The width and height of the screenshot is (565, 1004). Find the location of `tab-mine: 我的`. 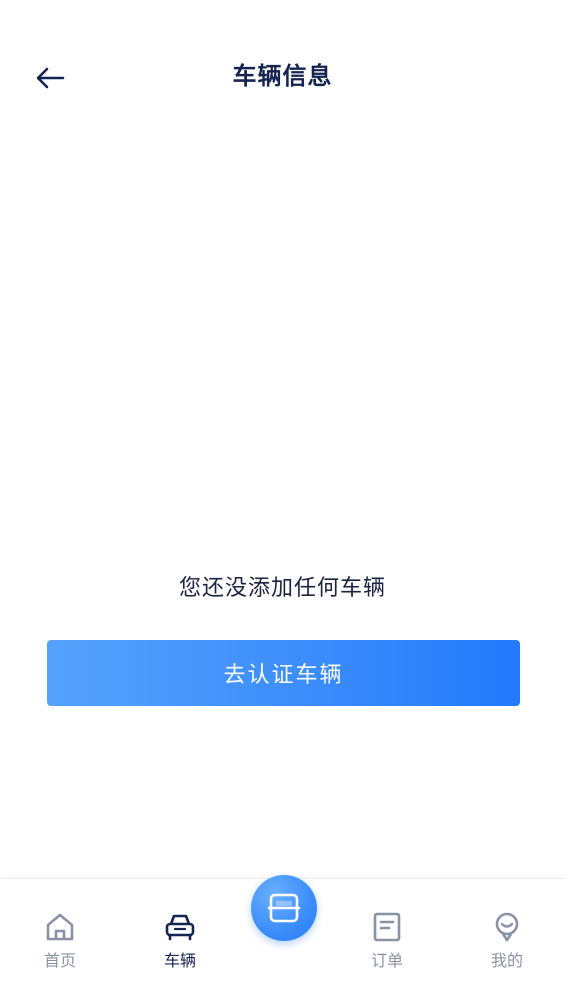

tab-mine: 我的 is located at coordinates (507, 941).